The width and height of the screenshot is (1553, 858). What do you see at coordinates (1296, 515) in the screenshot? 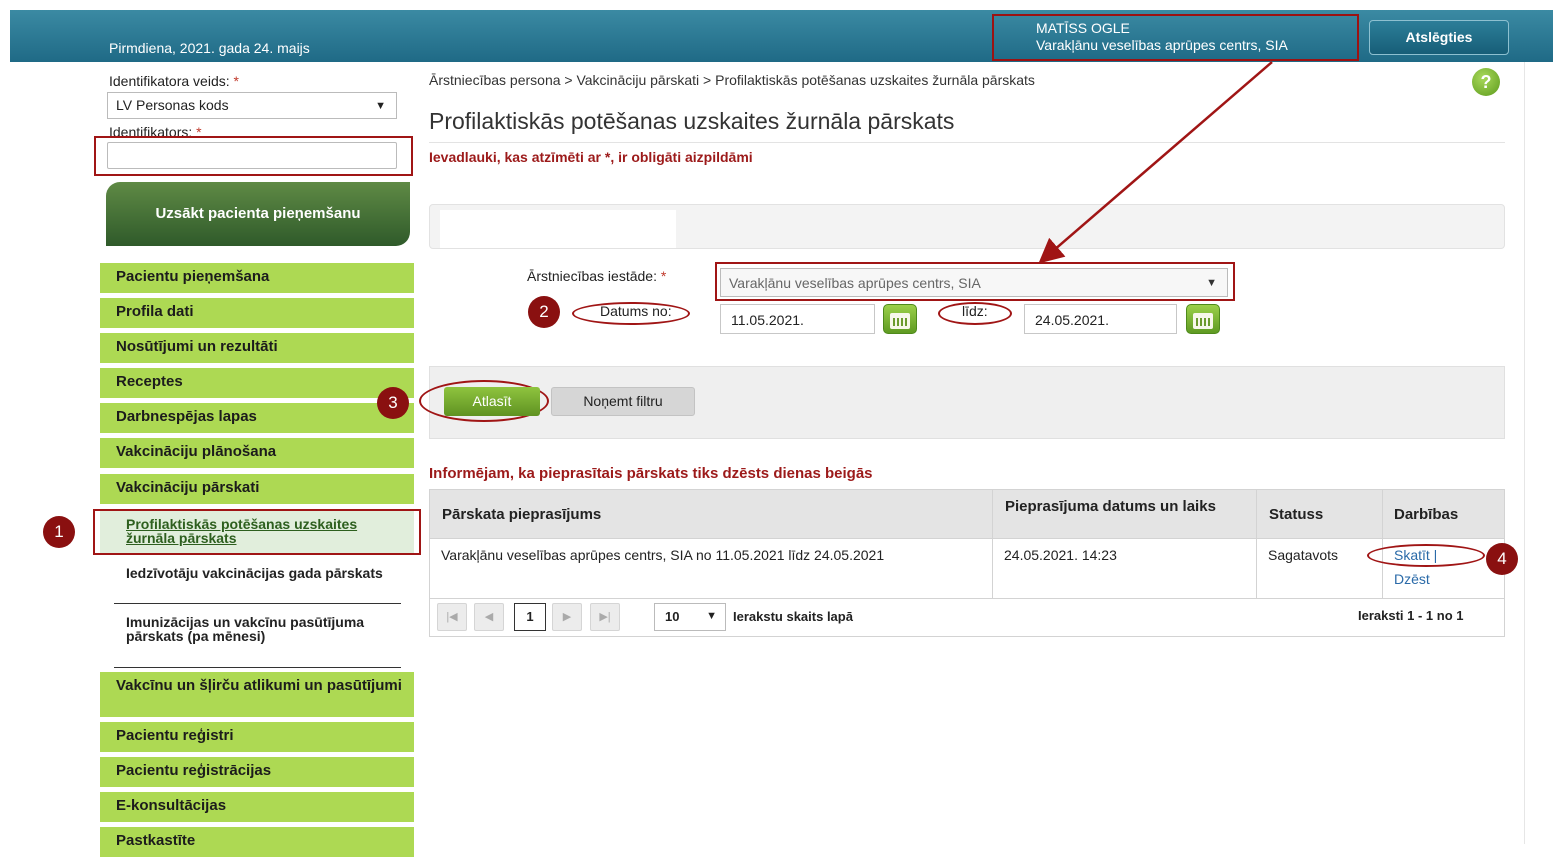
I see `column-header-status: Statuss` at bounding box center [1296, 515].